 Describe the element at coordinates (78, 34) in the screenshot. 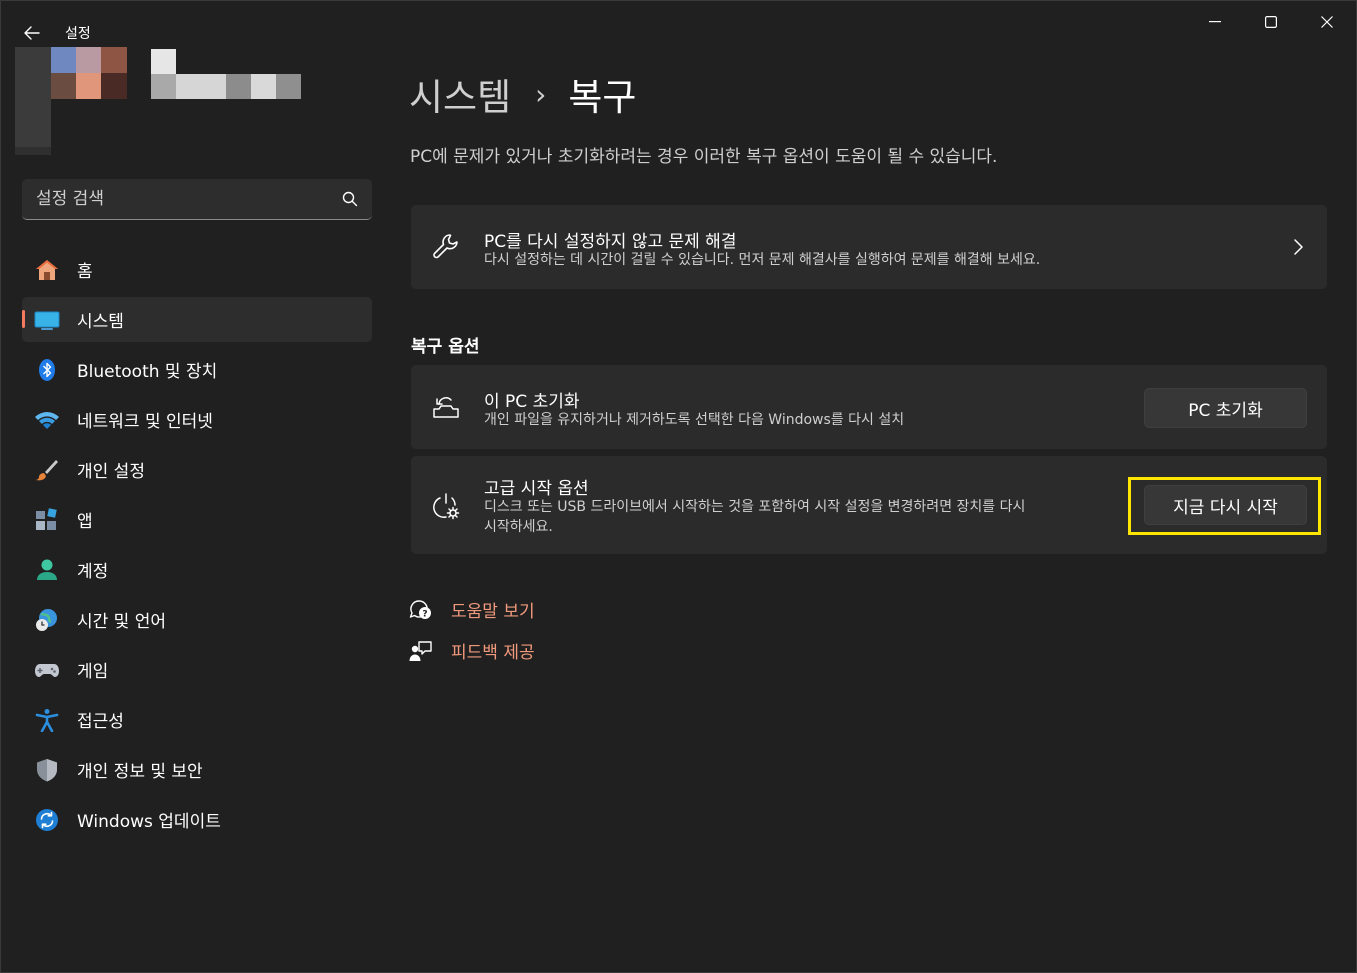

I see `app-title: 설정` at that location.